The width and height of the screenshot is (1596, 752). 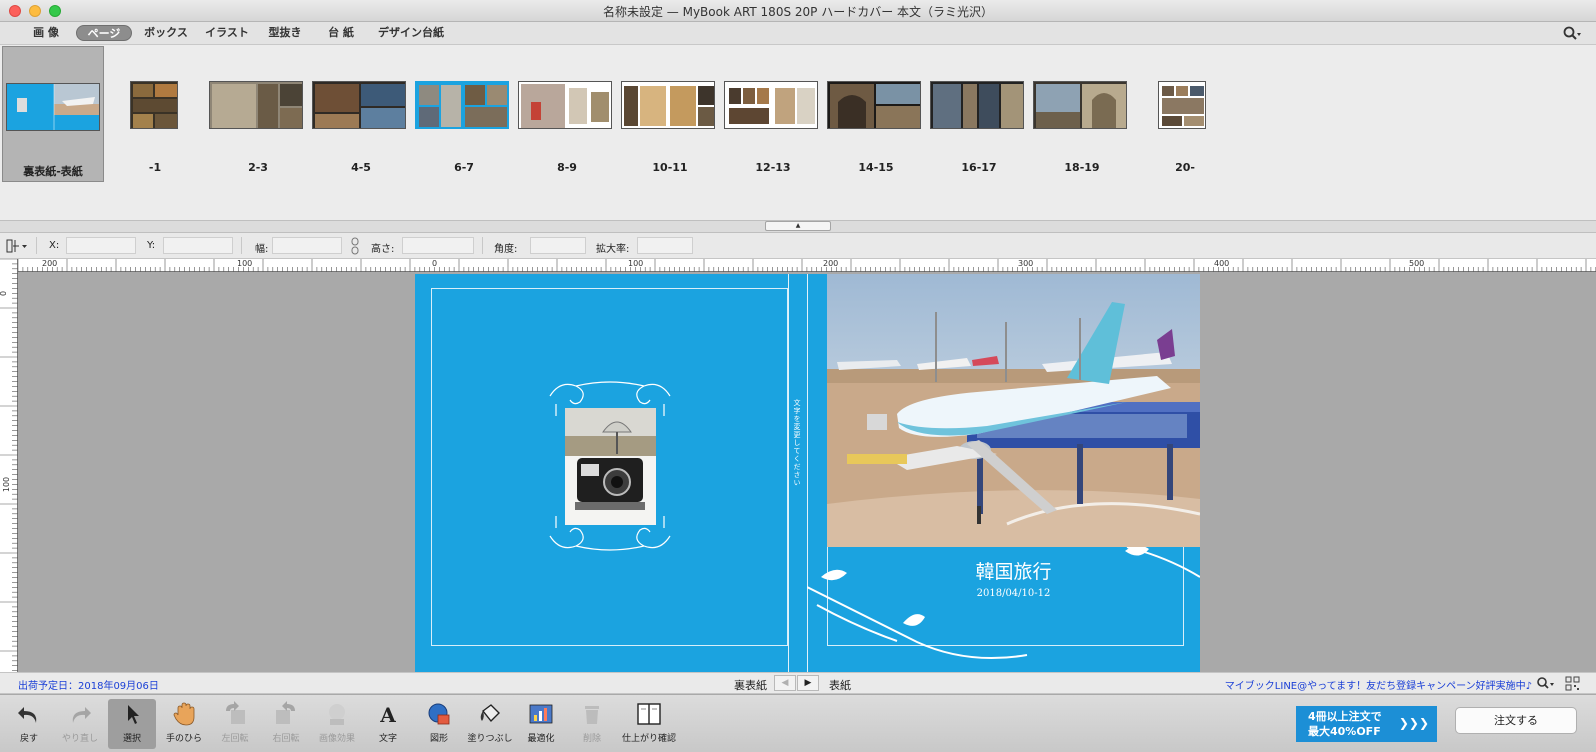 What do you see at coordinates (808, 683) in the screenshot?
I see `next-spread-button: ▶` at bounding box center [808, 683].